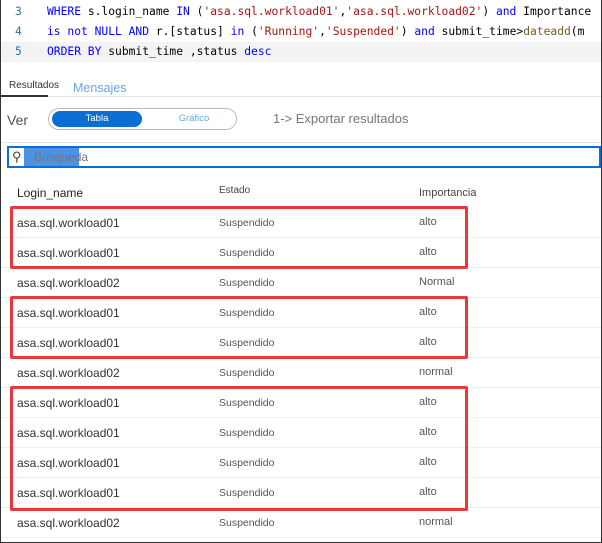 This screenshot has width=602, height=543. I want to click on export-results-button: 1-> Exportar resultados, so click(340, 118).